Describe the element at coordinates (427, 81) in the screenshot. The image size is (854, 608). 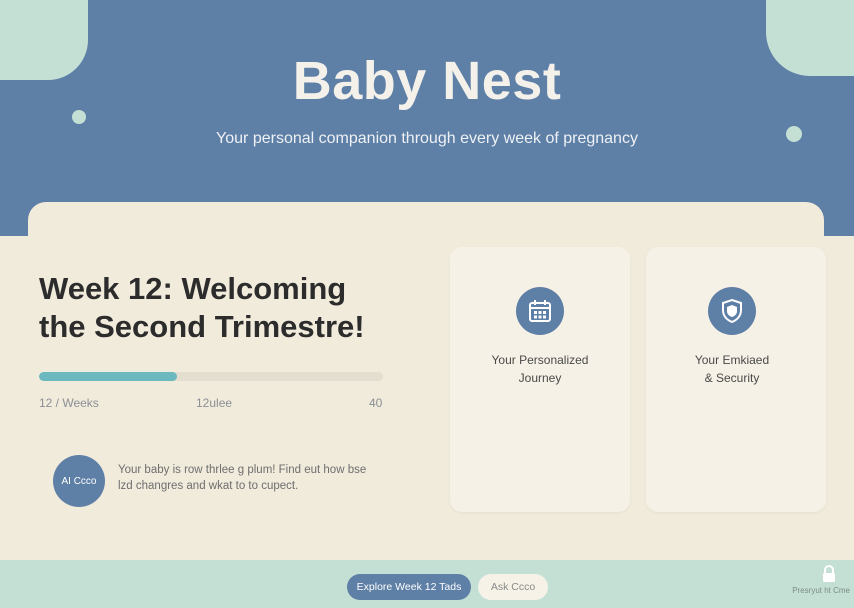
I see `app-title: Baby Nest` at that location.